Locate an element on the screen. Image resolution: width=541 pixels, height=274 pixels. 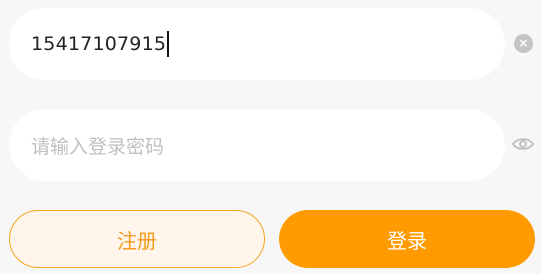
clear-icon: × is located at coordinates (523, 43).